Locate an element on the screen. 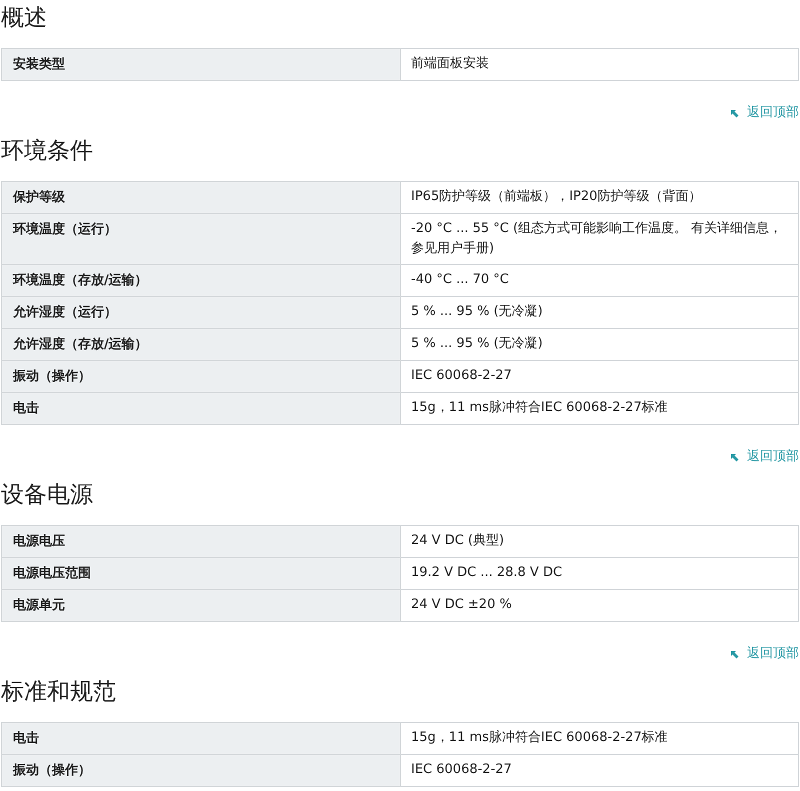 This screenshot has height=791, width=800. label-cell: 安装类型 is located at coordinates (201, 64).